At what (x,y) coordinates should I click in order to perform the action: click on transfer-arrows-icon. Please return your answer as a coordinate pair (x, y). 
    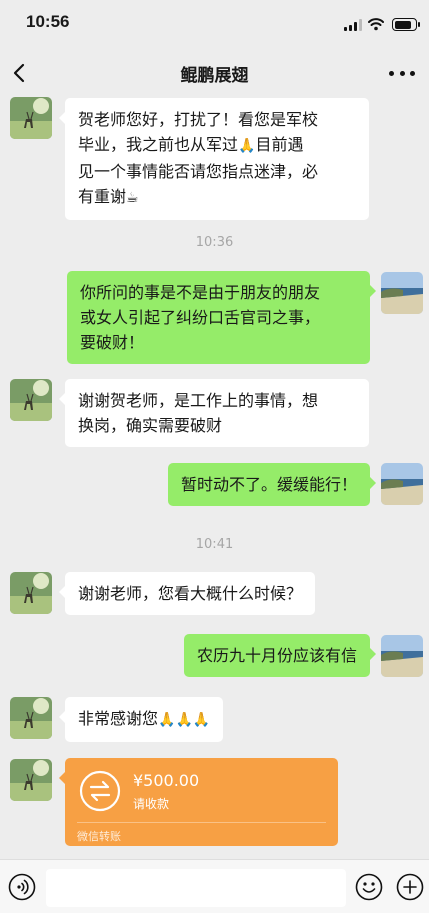
    Looking at the image, I should click on (100, 791).